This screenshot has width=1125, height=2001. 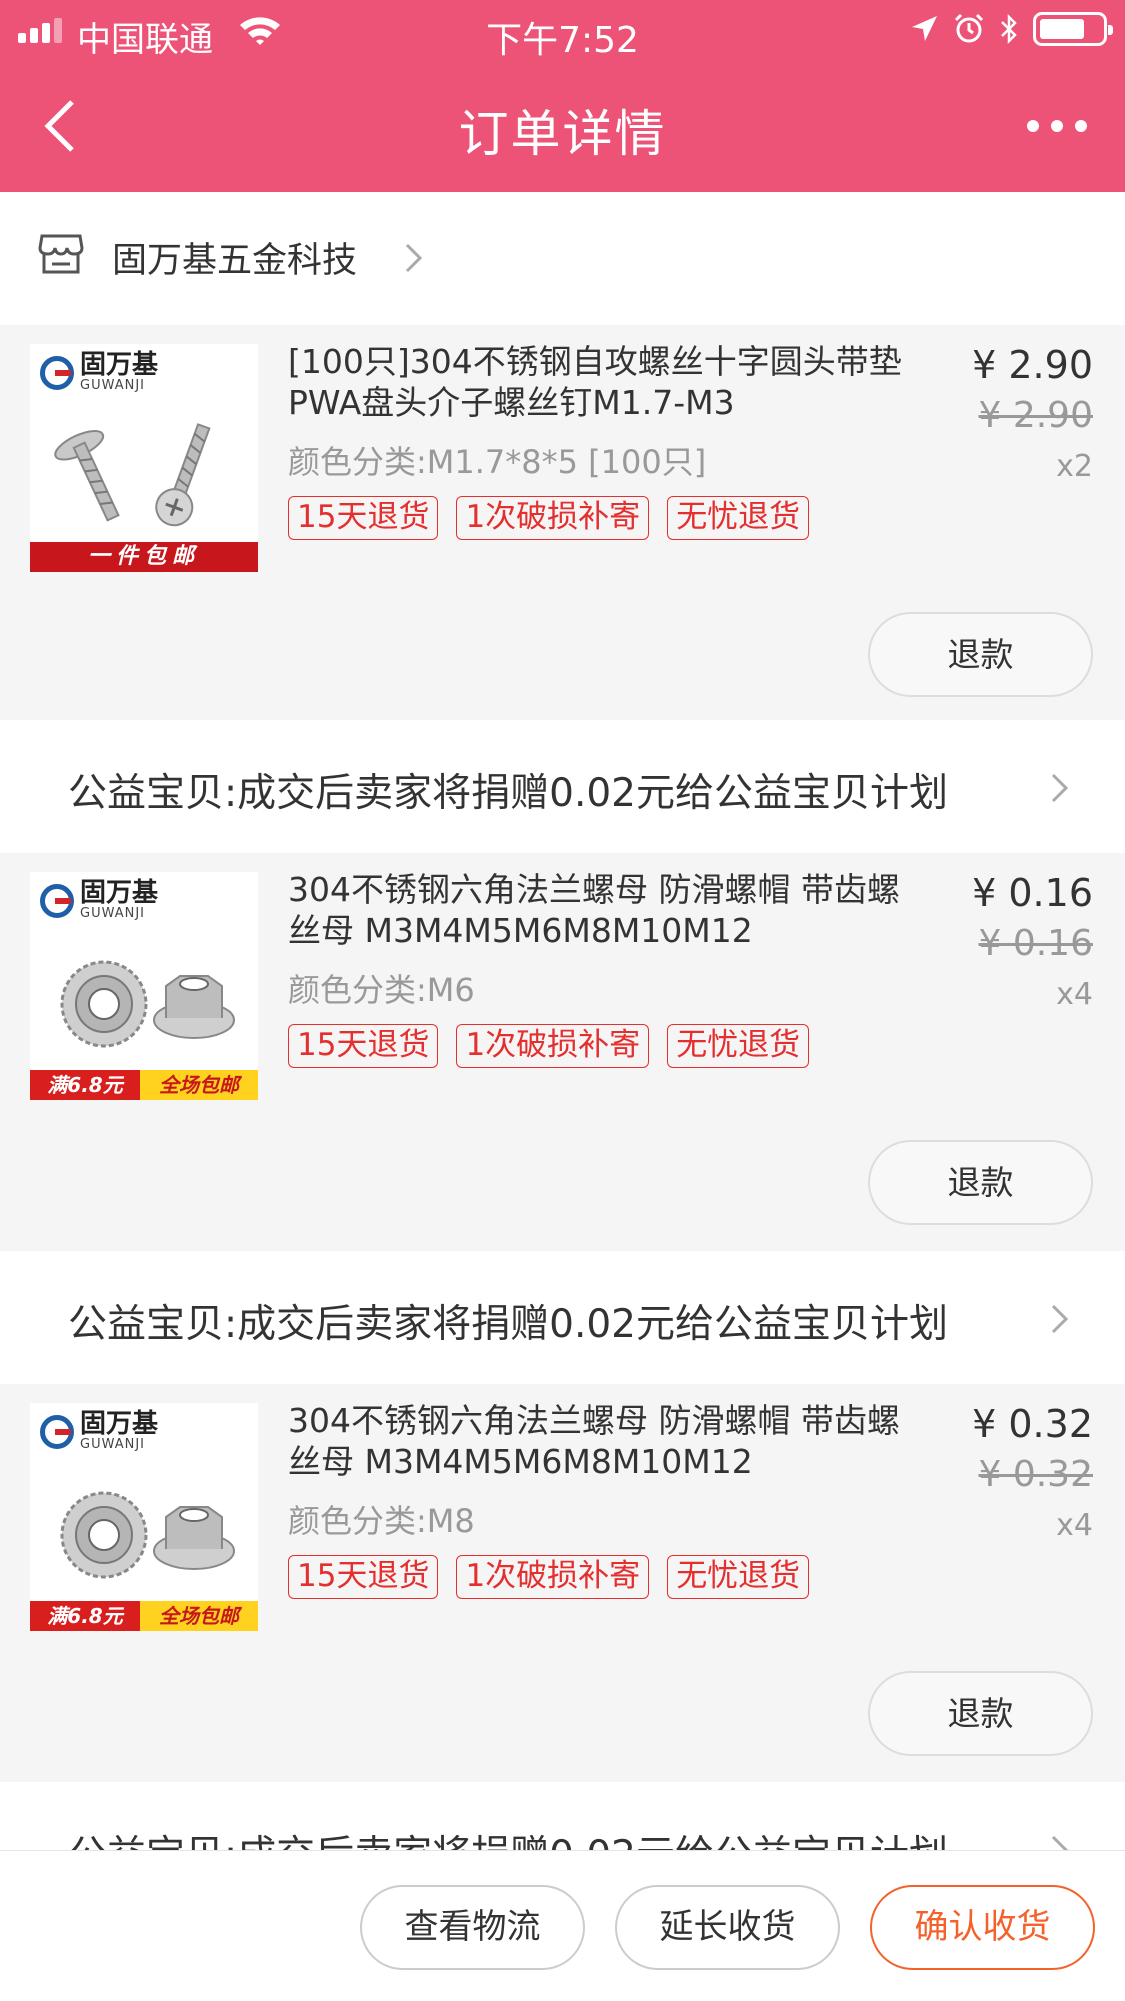 What do you see at coordinates (924, 28) in the screenshot?
I see `location-icon` at bounding box center [924, 28].